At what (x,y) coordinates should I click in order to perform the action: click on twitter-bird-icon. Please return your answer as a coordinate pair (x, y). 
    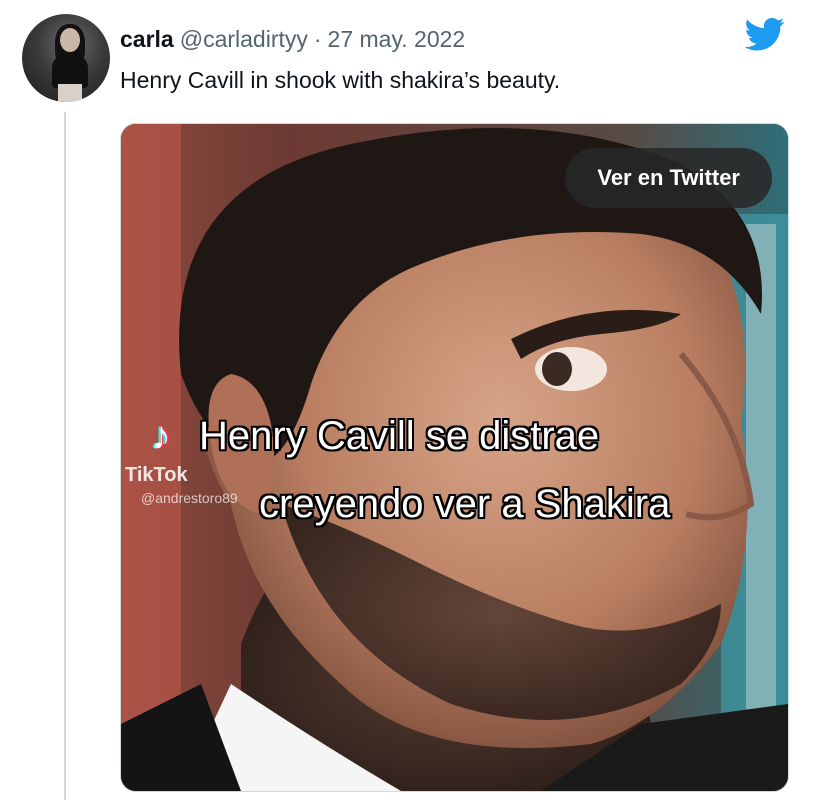
    Looking at the image, I should click on (765, 34).